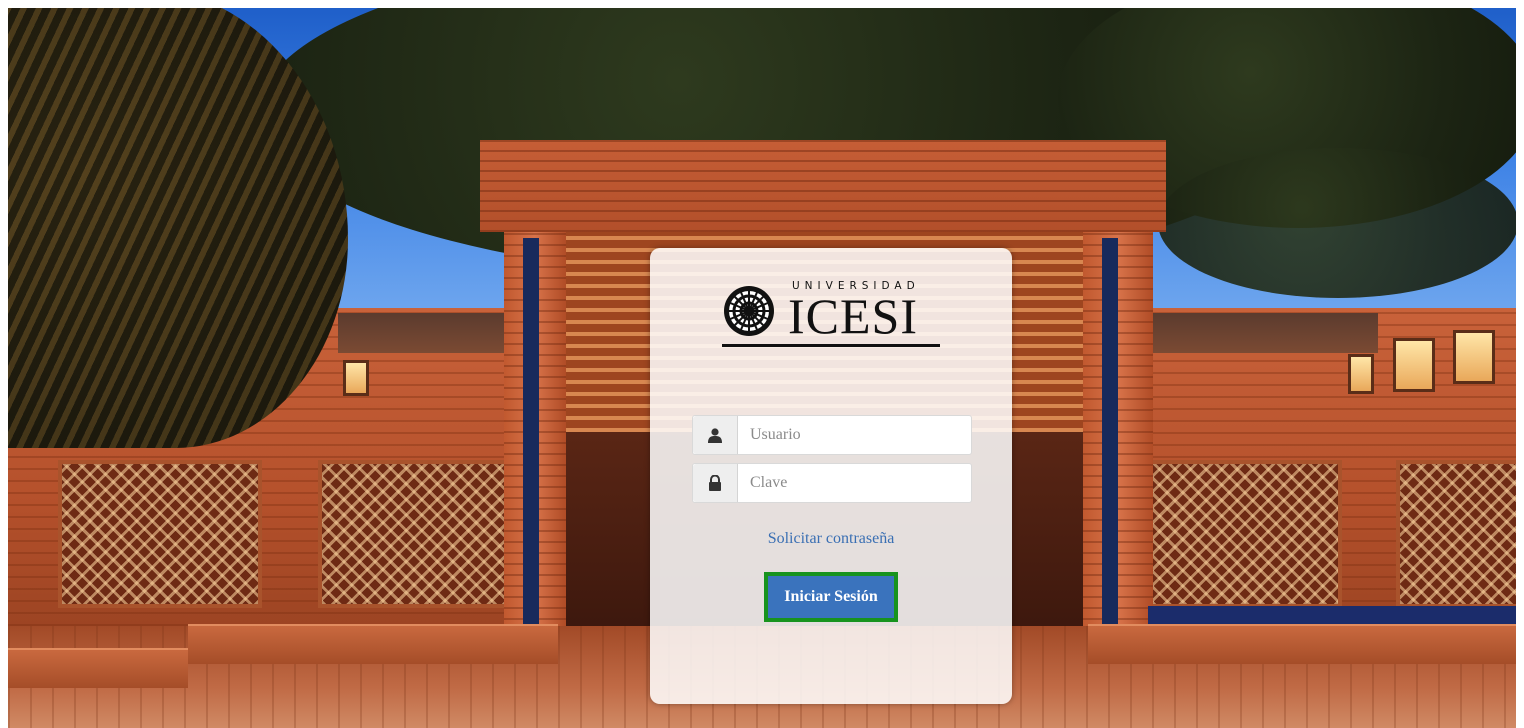  I want to click on logo-name: ICESI, so click(853, 316).